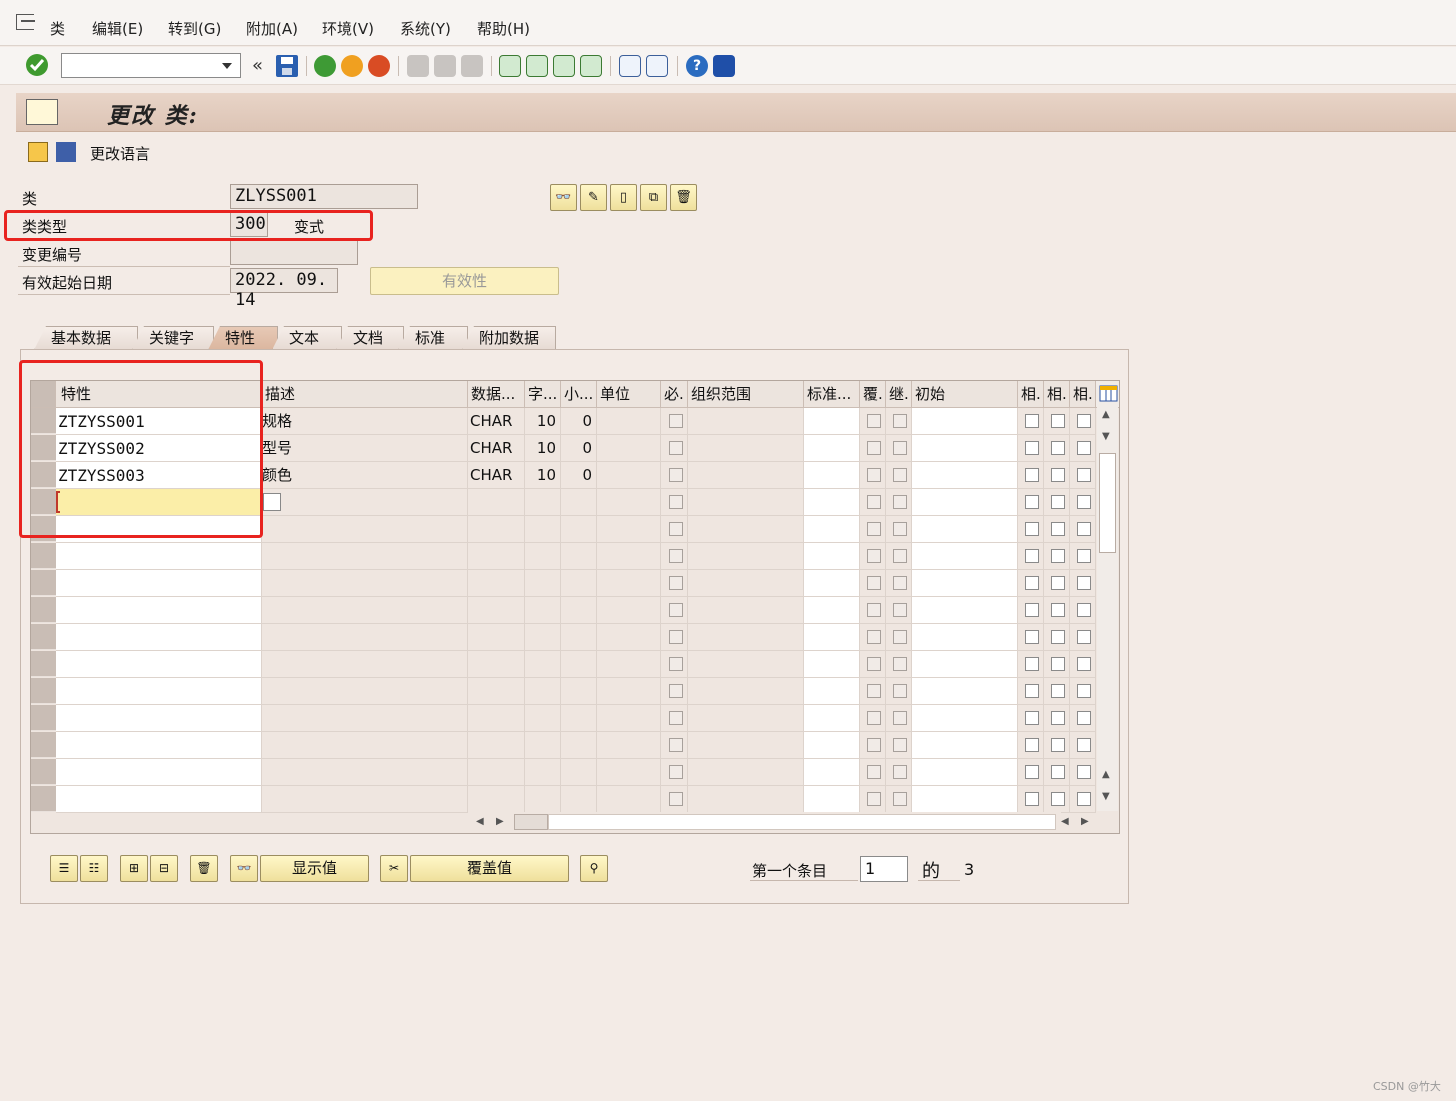  Describe the element at coordinates (394, 868) in the screenshot. I see `override-values-icon: ✂` at that location.